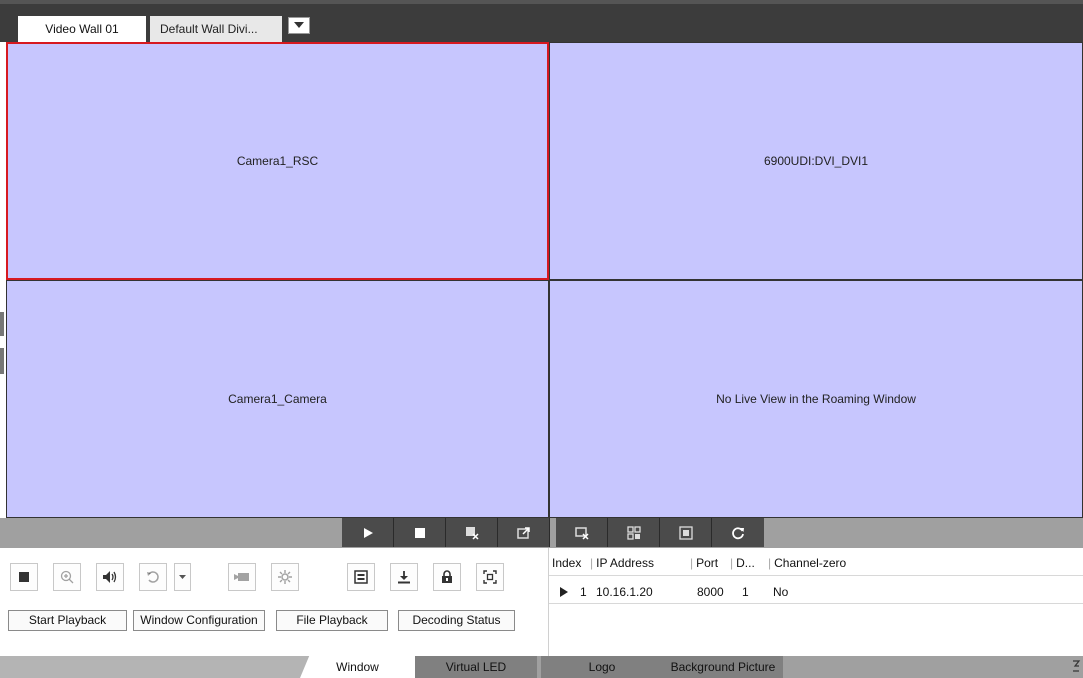  I want to click on tab-background-picture: Background Picture, so click(723, 667).